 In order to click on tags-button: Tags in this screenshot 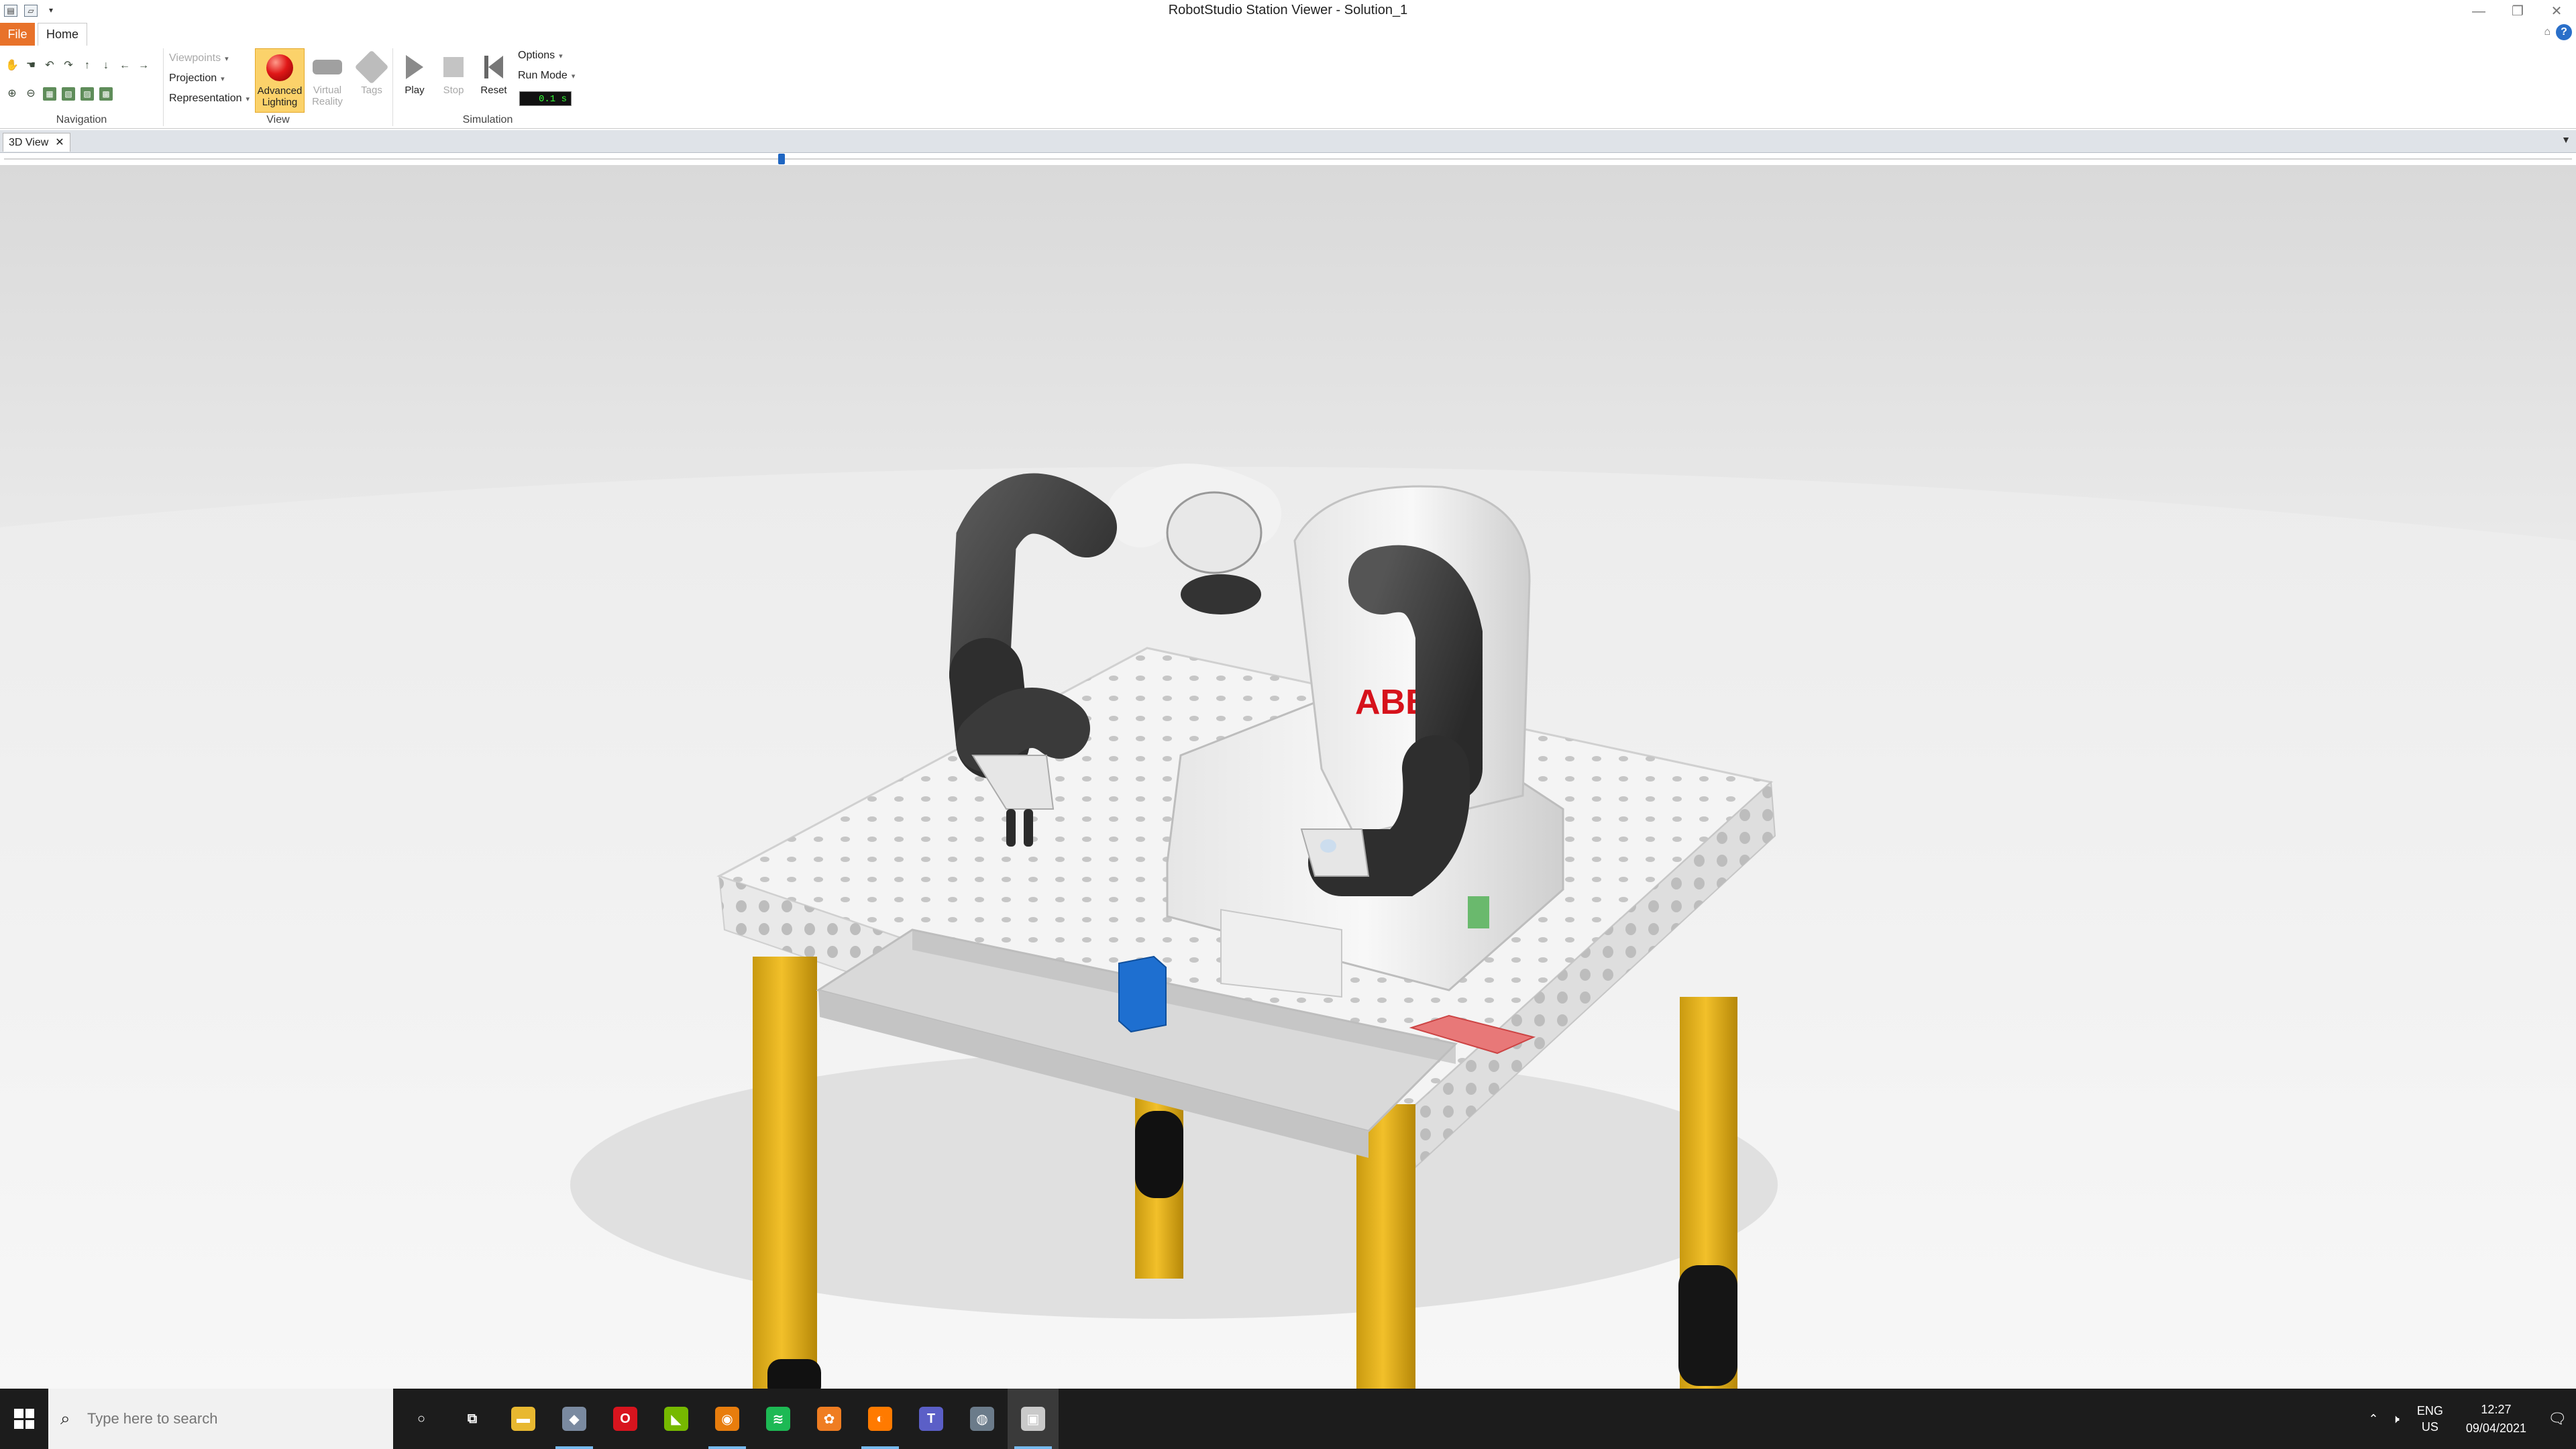, I will do `click(371, 80)`.